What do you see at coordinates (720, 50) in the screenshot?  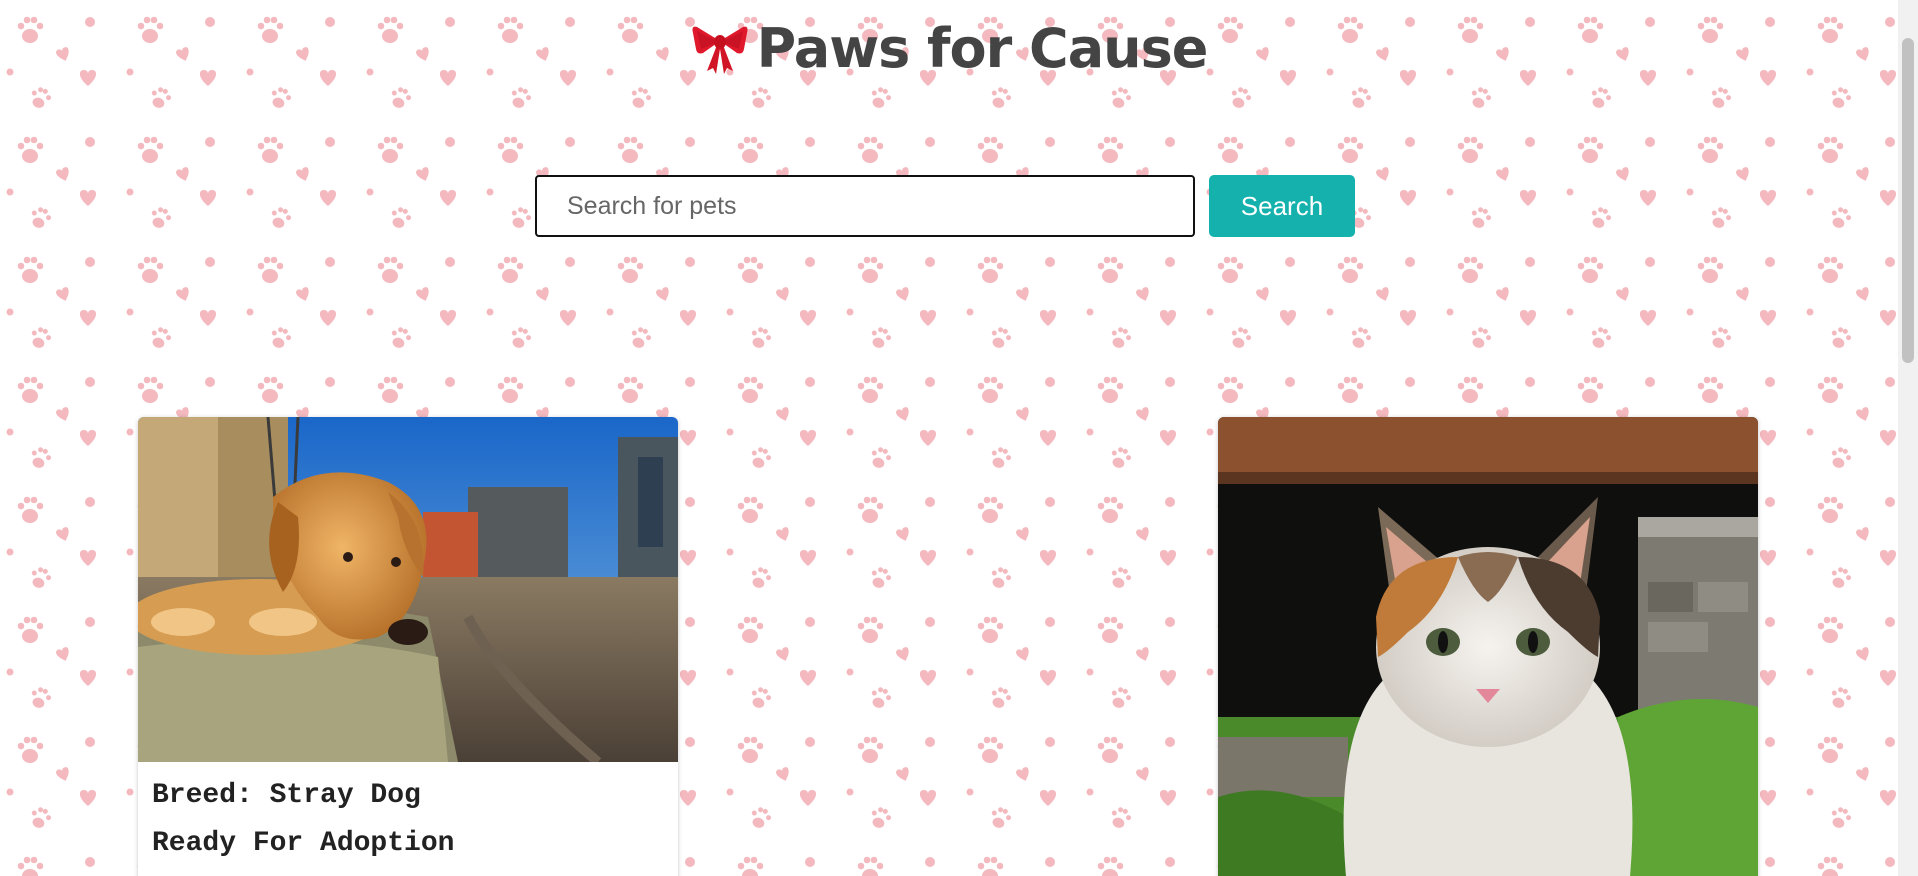 I see `ribbon-bow-icon` at bounding box center [720, 50].